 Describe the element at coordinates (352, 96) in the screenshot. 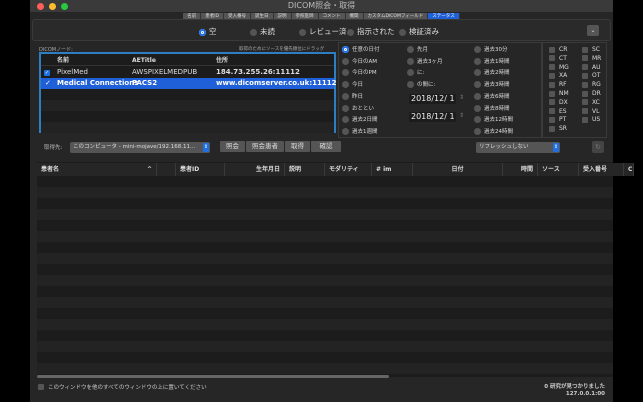

I see `date-option: 昨日` at that location.